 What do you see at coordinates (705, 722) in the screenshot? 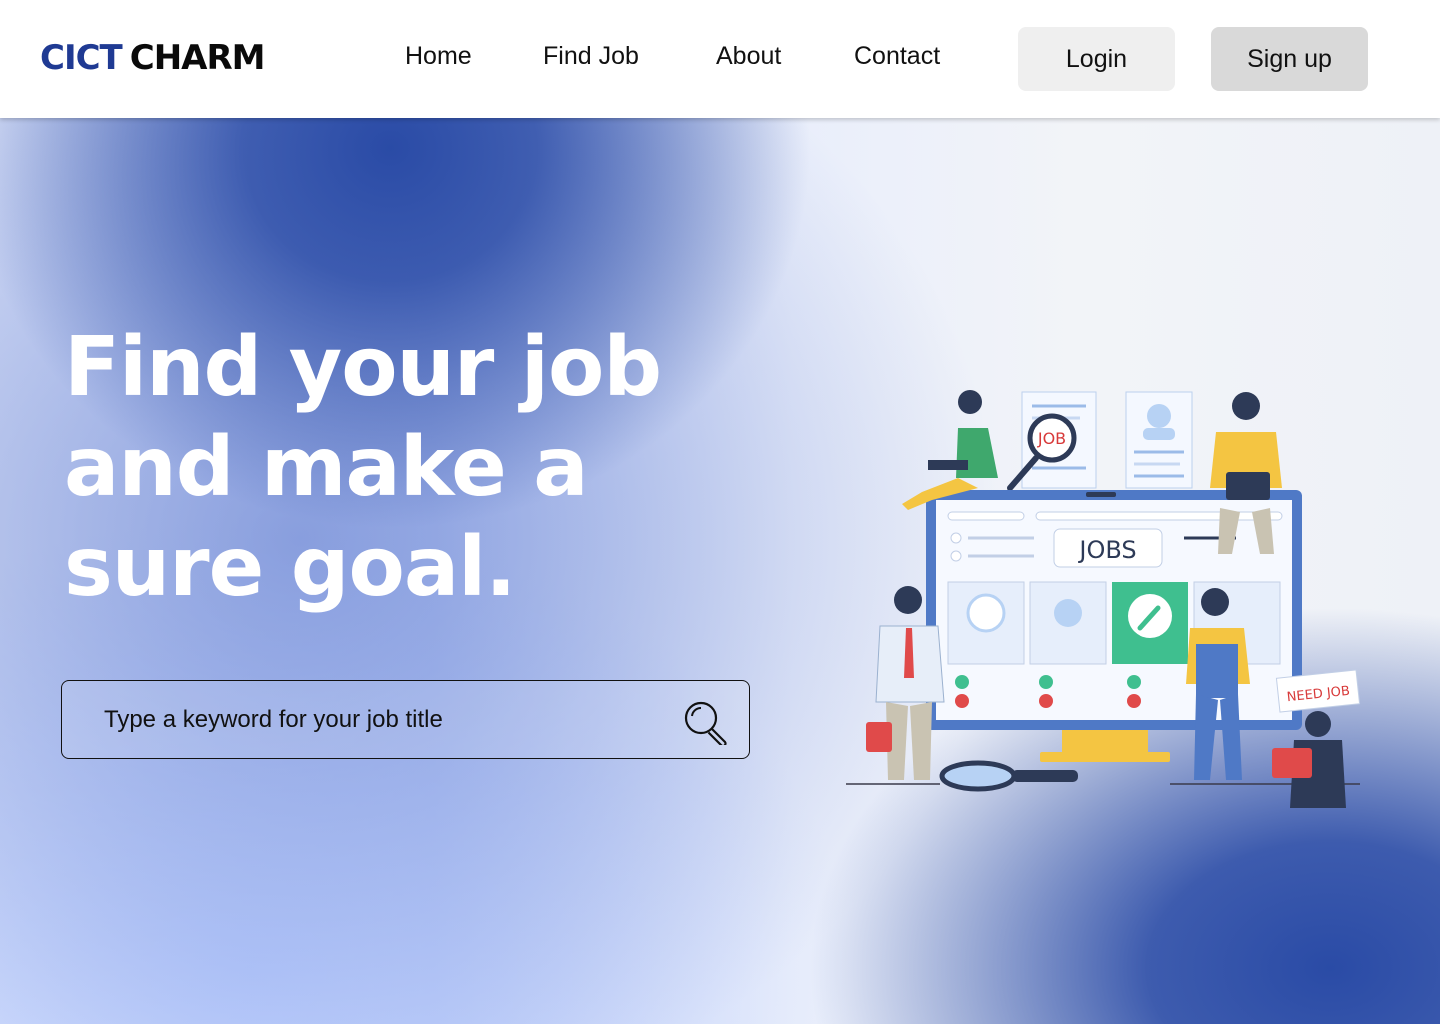
I see `magnifier-icon` at bounding box center [705, 722].